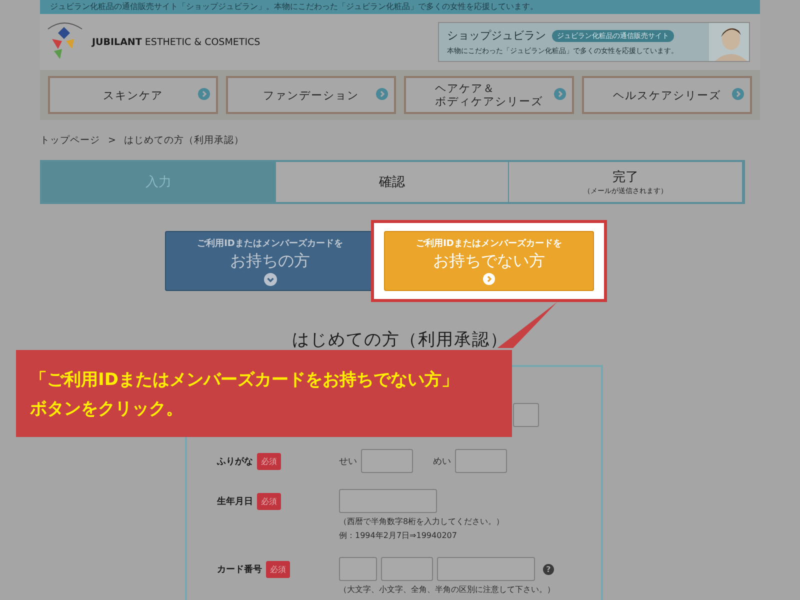  Describe the element at coordinates (235, 462) in the screenshot. I see `field-label: ふりがな` at that location.